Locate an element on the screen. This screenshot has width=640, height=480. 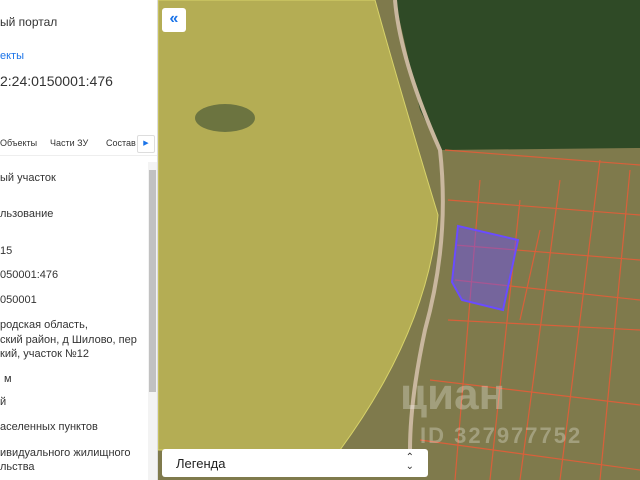
scrollbar is located at coordinates (152, 321).